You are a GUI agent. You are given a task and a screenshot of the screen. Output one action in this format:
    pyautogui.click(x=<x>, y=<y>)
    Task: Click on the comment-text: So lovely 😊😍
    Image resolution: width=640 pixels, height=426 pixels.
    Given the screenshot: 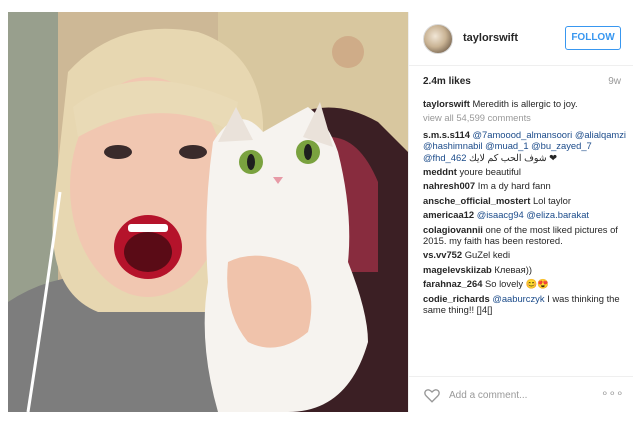 What is the action you would take?
    pyautogui.click(x=517, y=284)
    